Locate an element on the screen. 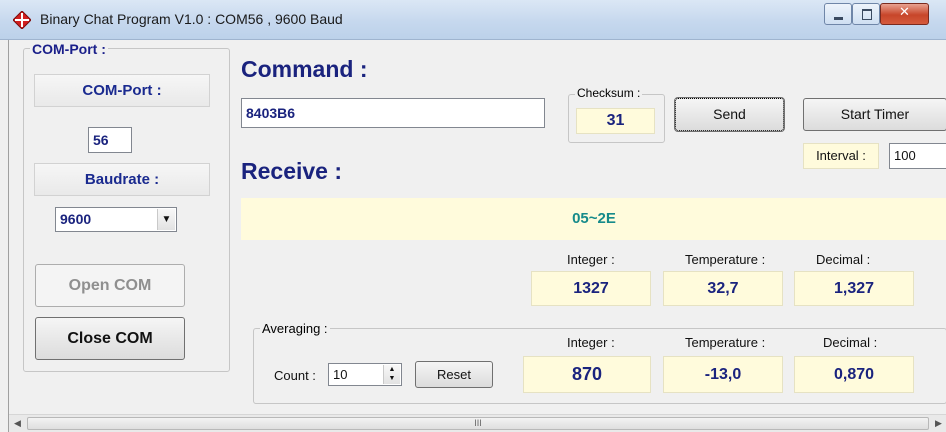  com-port-group-title: COM-Port : is located at coordinates (69, 49).